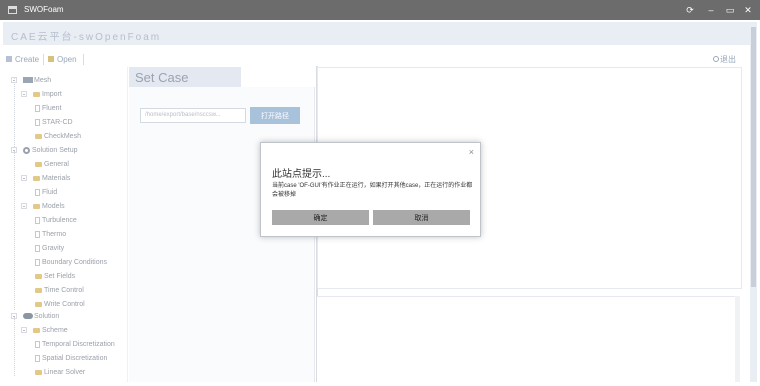  Describe the element at coordinates (728, 59) in the screenshot. I see `exit-label: 退出` at that location.